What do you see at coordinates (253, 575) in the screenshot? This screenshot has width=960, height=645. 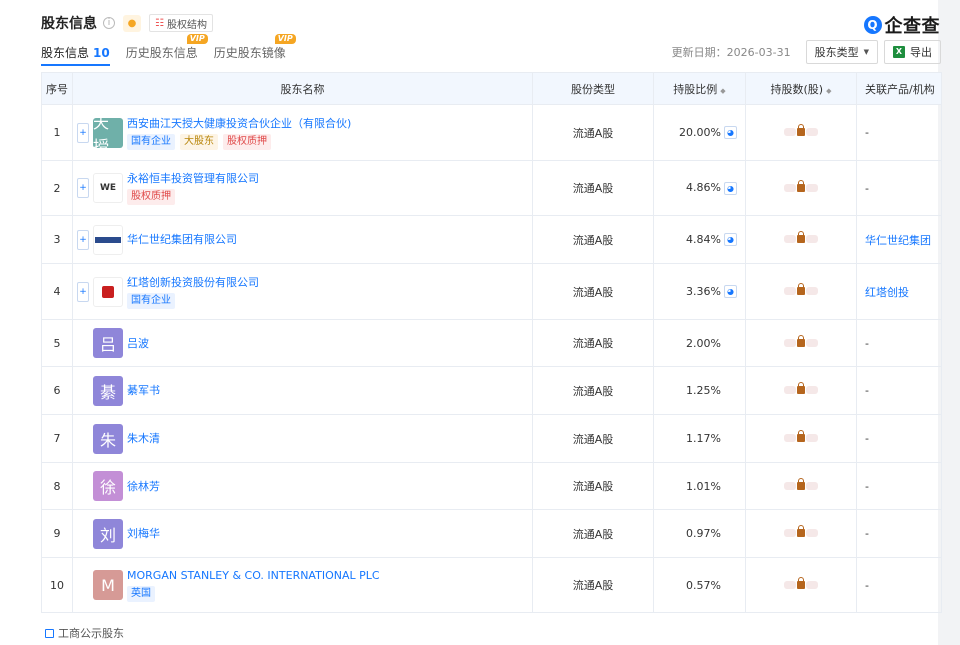 I see `shareholder-name-link: MORGAN STANLEY & CO. INTERNATIONAL PLC` at bounding box center [253, 575].